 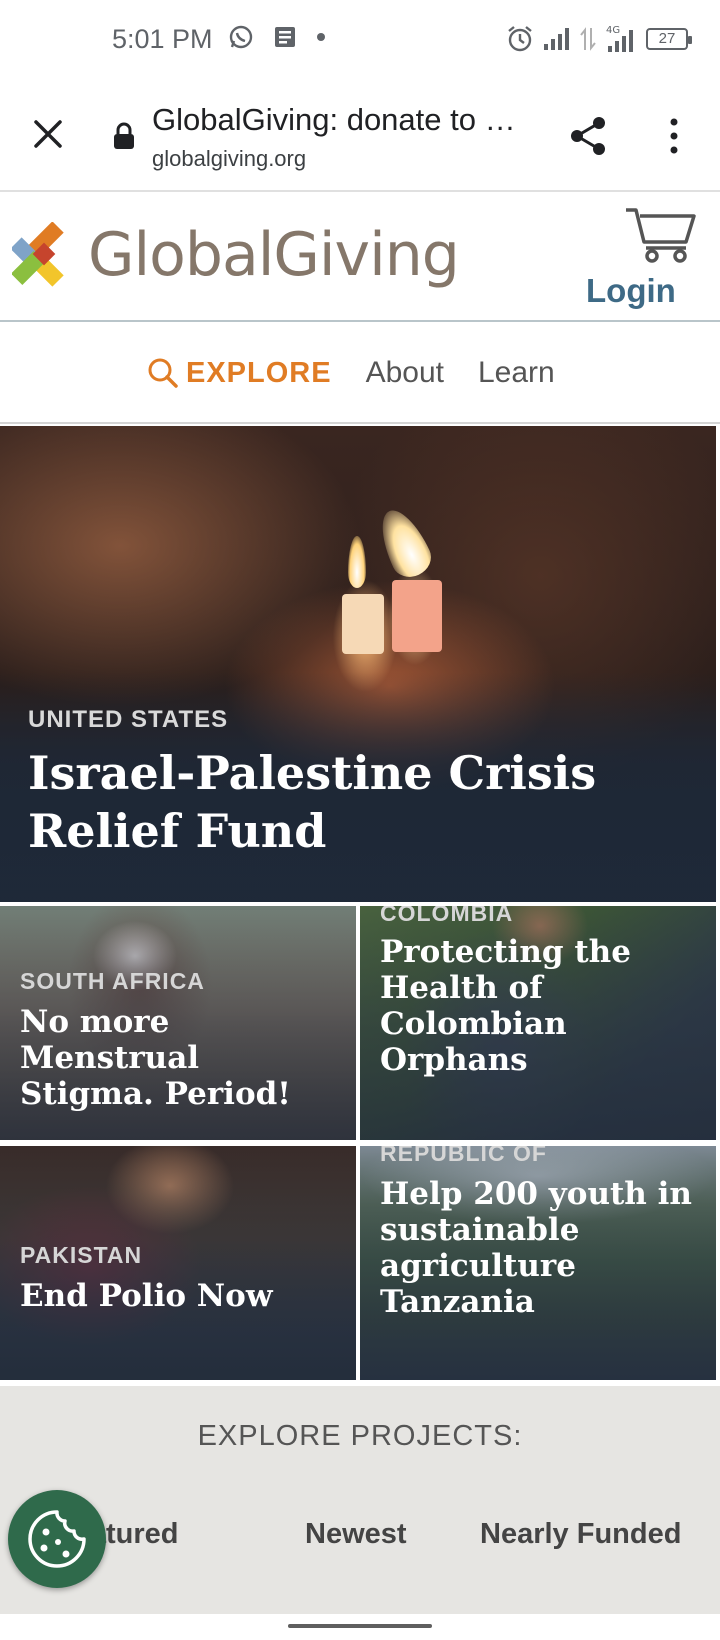 I want to click on dot-icon, so click(x=321, y=37).